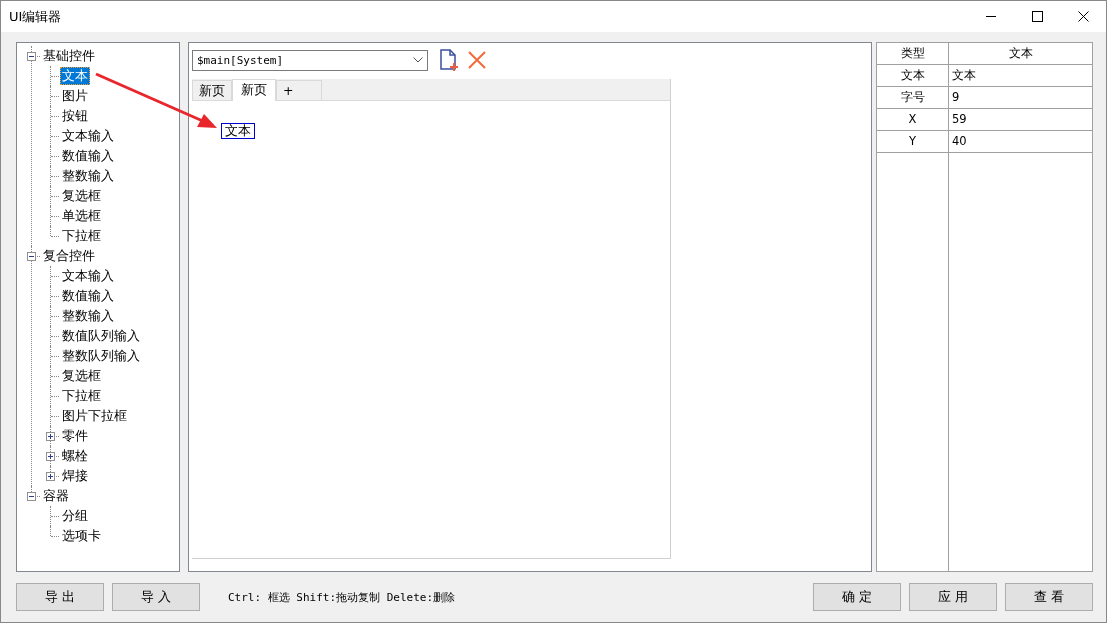  What do you see at coordinates (60, 597) in the screenshot?
I see `action-button: 导 出` at bounding box center [60, 597].